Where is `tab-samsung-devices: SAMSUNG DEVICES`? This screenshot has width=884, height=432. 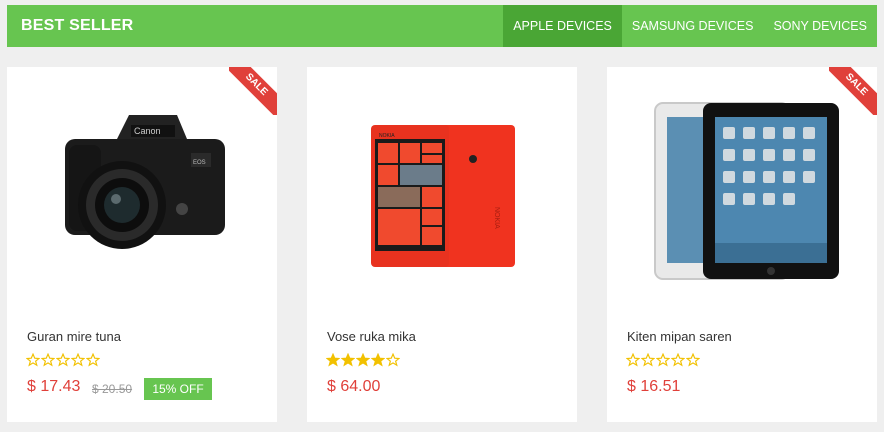
tab-samsung-devices: SAMSUNG DEVICES is located at coordinates (693, 26).